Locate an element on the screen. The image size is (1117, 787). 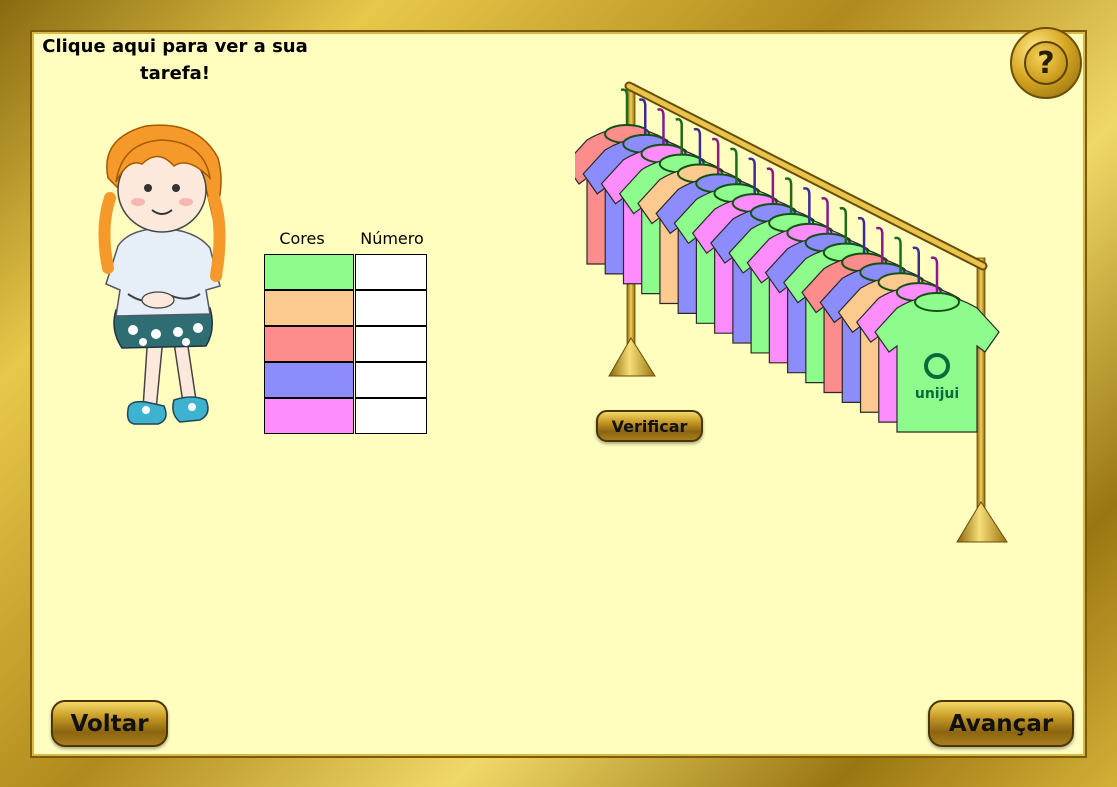
number-input-red is located at coordinates (391, 344).